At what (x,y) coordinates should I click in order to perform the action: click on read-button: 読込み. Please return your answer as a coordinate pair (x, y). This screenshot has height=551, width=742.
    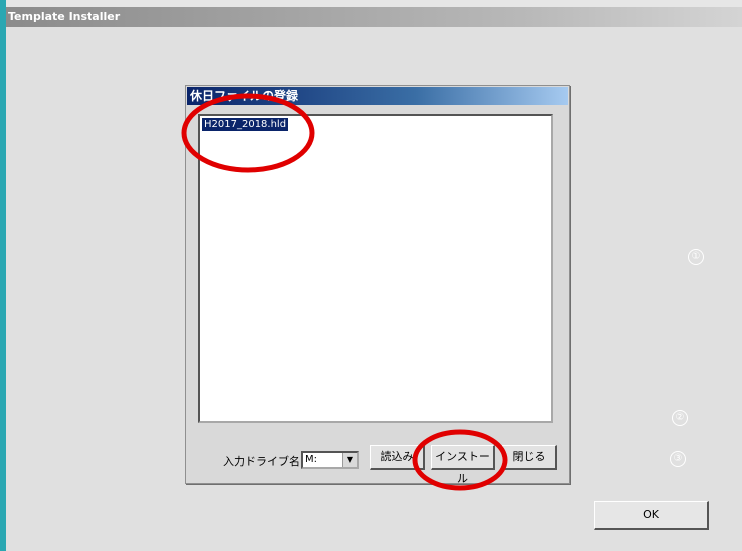
    Looking at the image, I should click on (397, 457).